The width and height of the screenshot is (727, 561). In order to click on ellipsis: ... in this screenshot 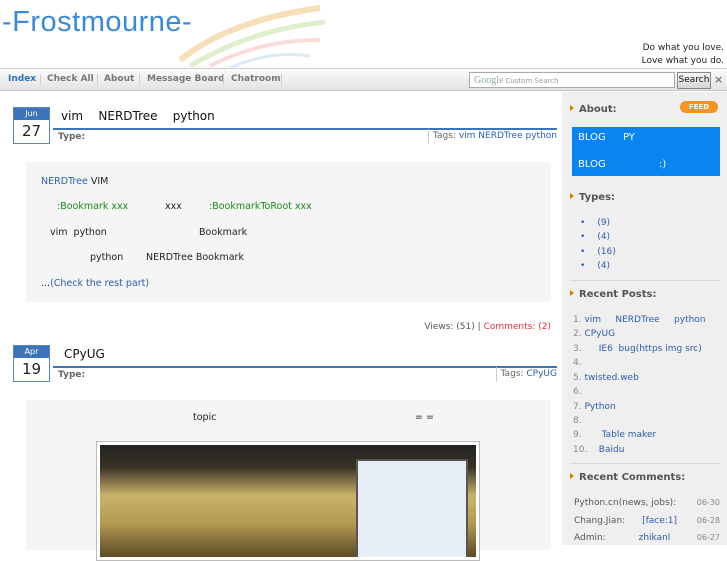, I will do `click(46, 283)`.